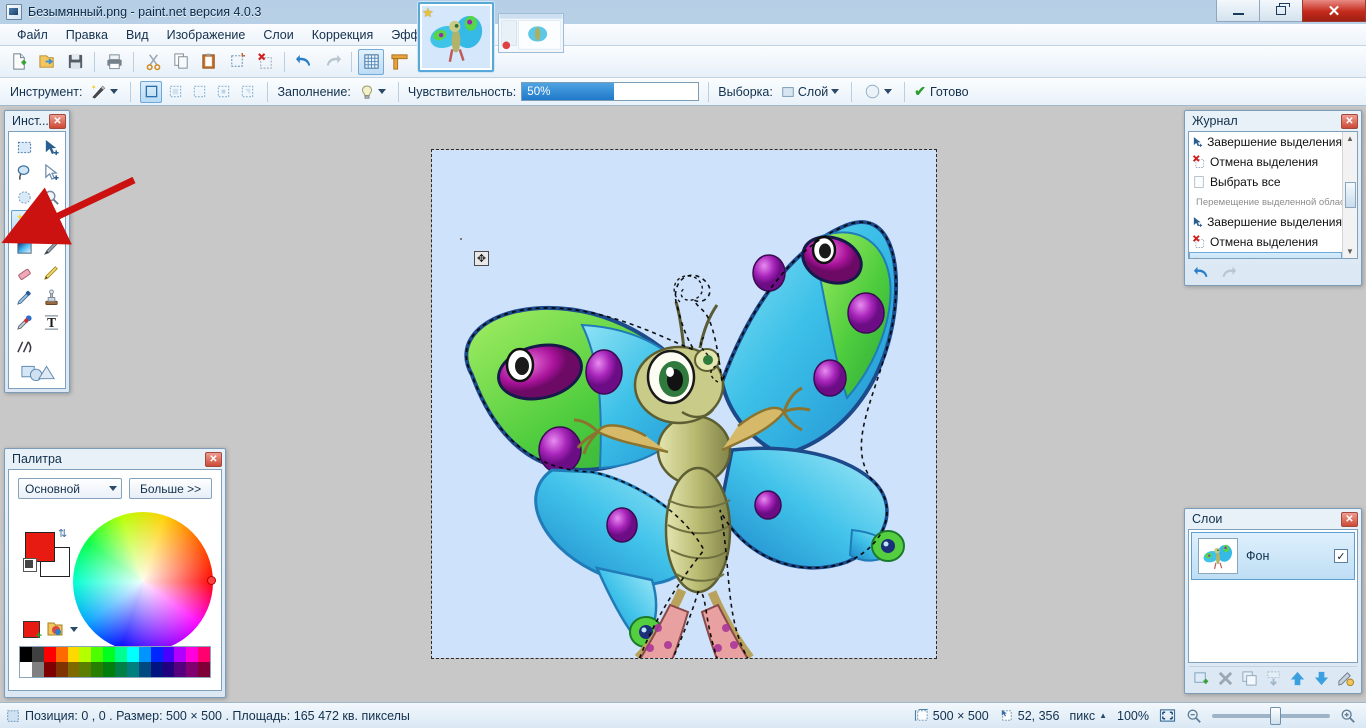 The height and width of the screenshot is (728, 1366). Describe the element at coordinates (278, 35) in the screenshot. I see `menu-layers: Слои` at that location.